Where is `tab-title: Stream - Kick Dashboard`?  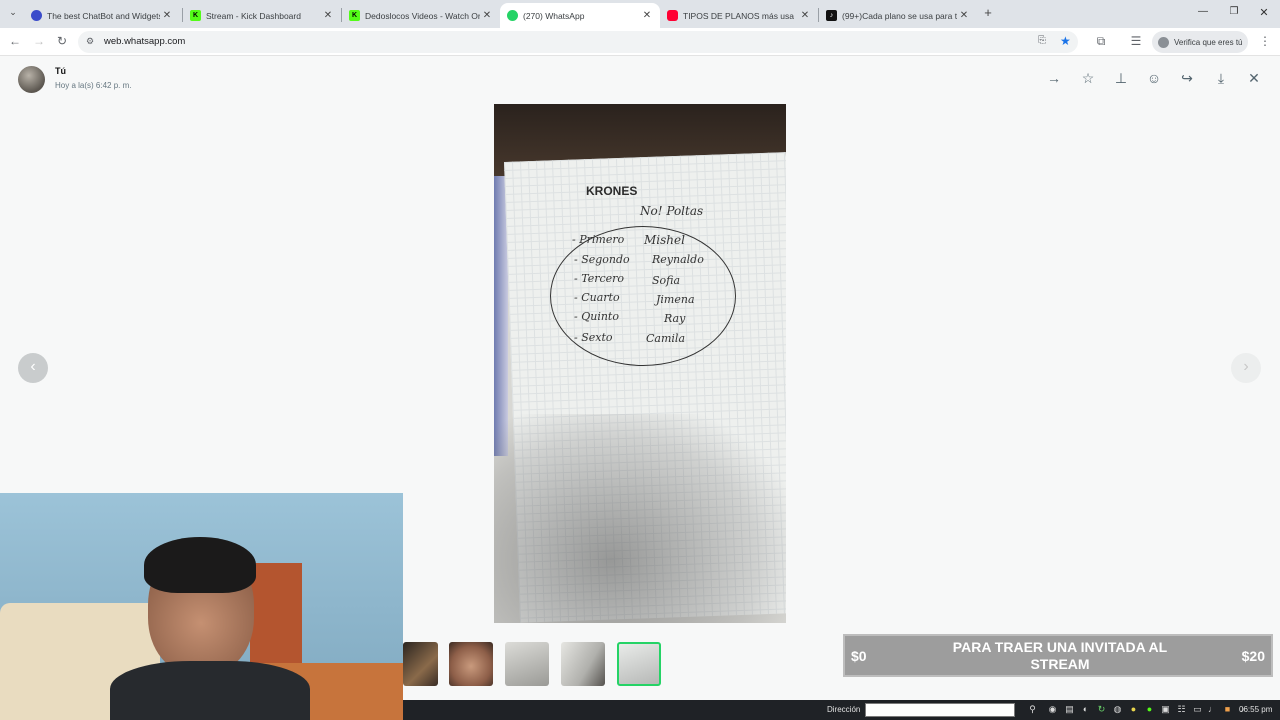
tab-title: Stream - Kick Dashboard is located at coordinates (253, 15).